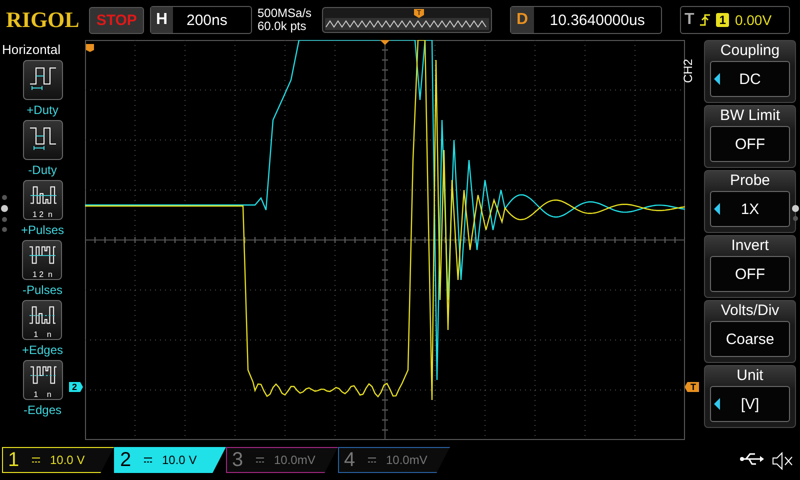 The width and height of the screenshot is (800, 480). I want to click on brand-logo: RIGOL, so click(43, 20).